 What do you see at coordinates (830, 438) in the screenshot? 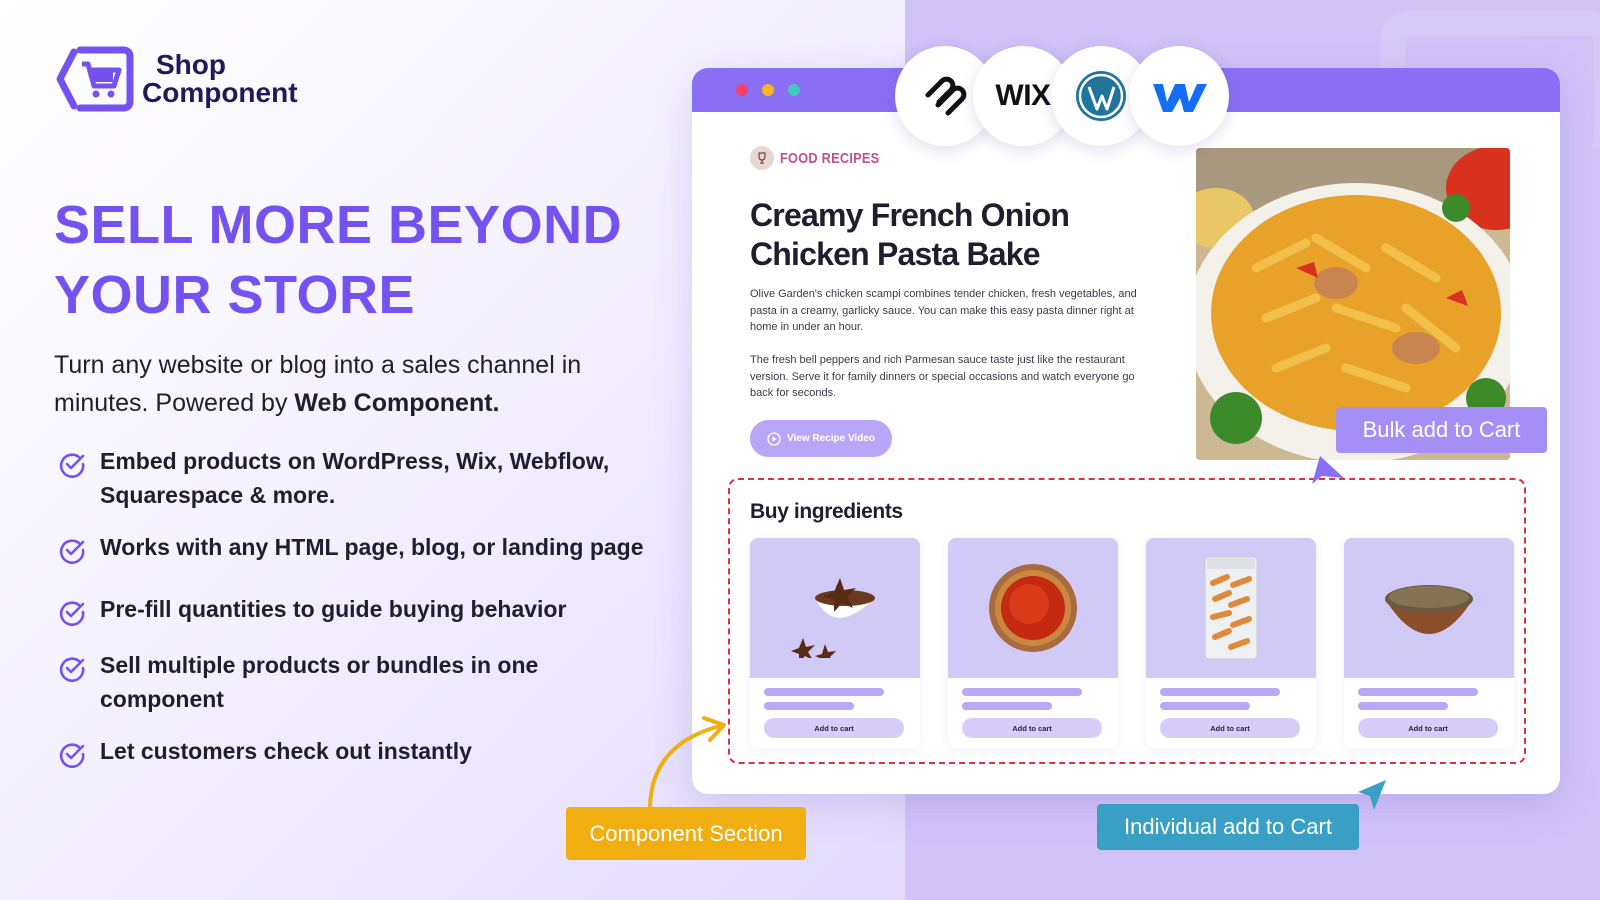
I see `view-recipe-video-label: View Recipe Video` at bounding box center [830, 438].